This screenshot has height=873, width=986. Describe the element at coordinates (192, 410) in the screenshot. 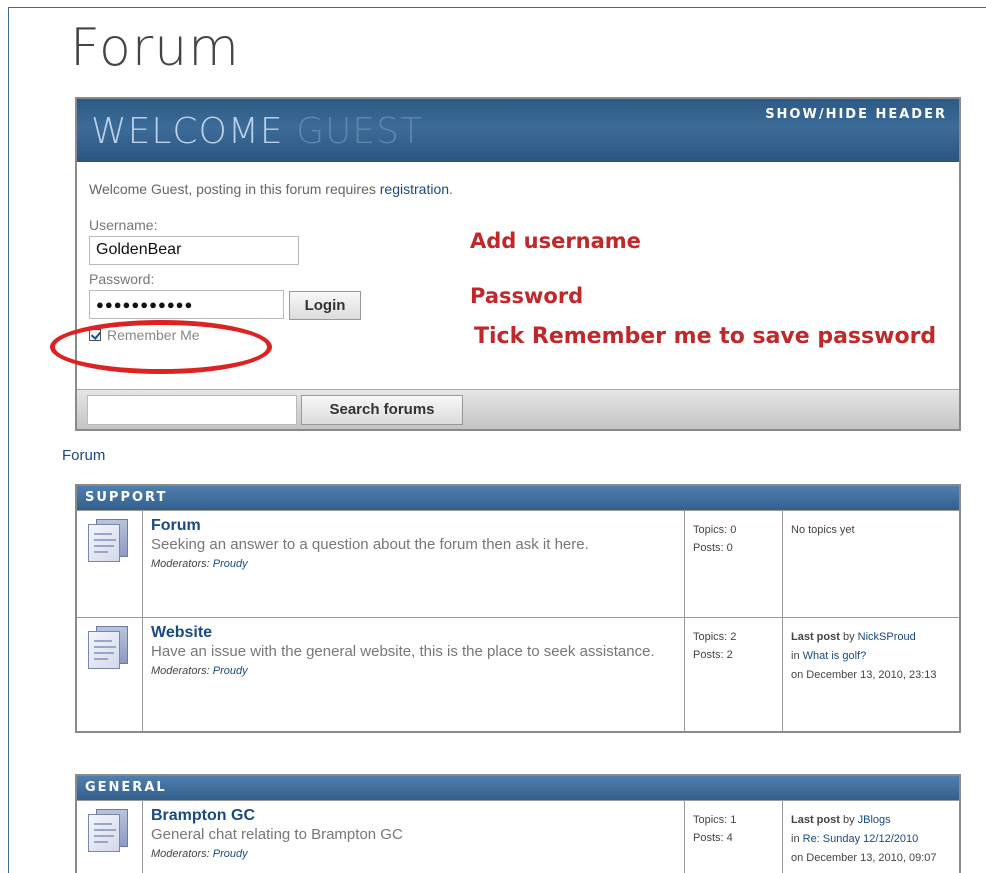

I see `search-input` at that location.